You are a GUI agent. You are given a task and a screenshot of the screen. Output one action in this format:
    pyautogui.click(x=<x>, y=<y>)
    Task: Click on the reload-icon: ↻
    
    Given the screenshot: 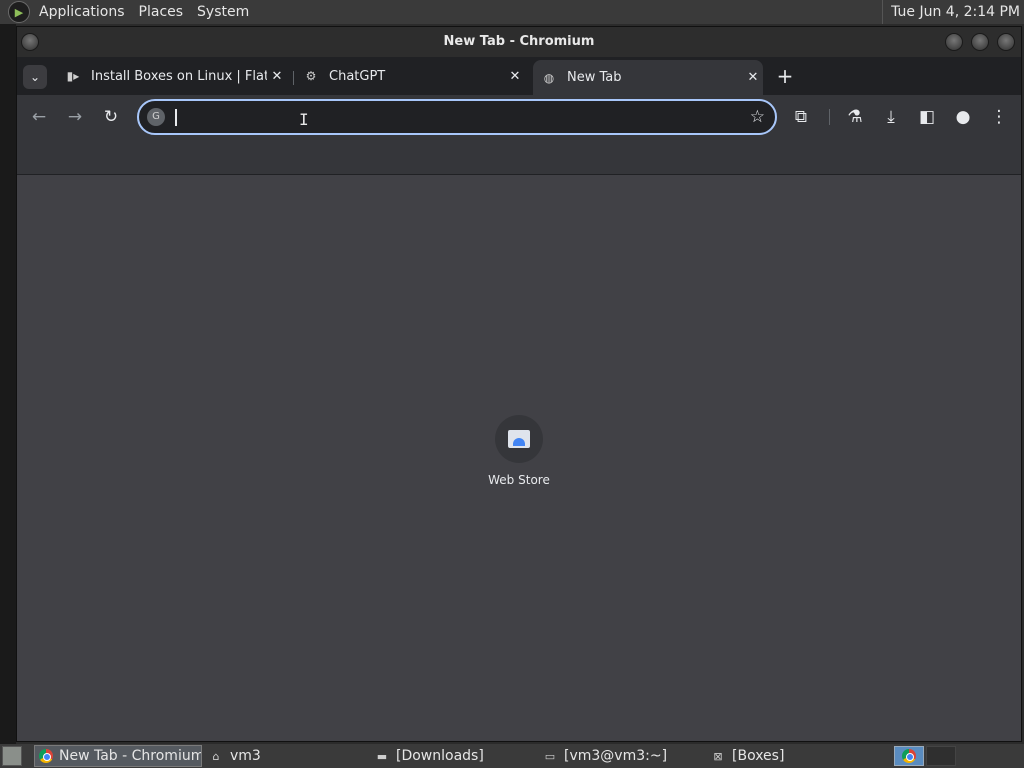 What is the action you would take?
    pyautogui.click(x=111, y=117)
    